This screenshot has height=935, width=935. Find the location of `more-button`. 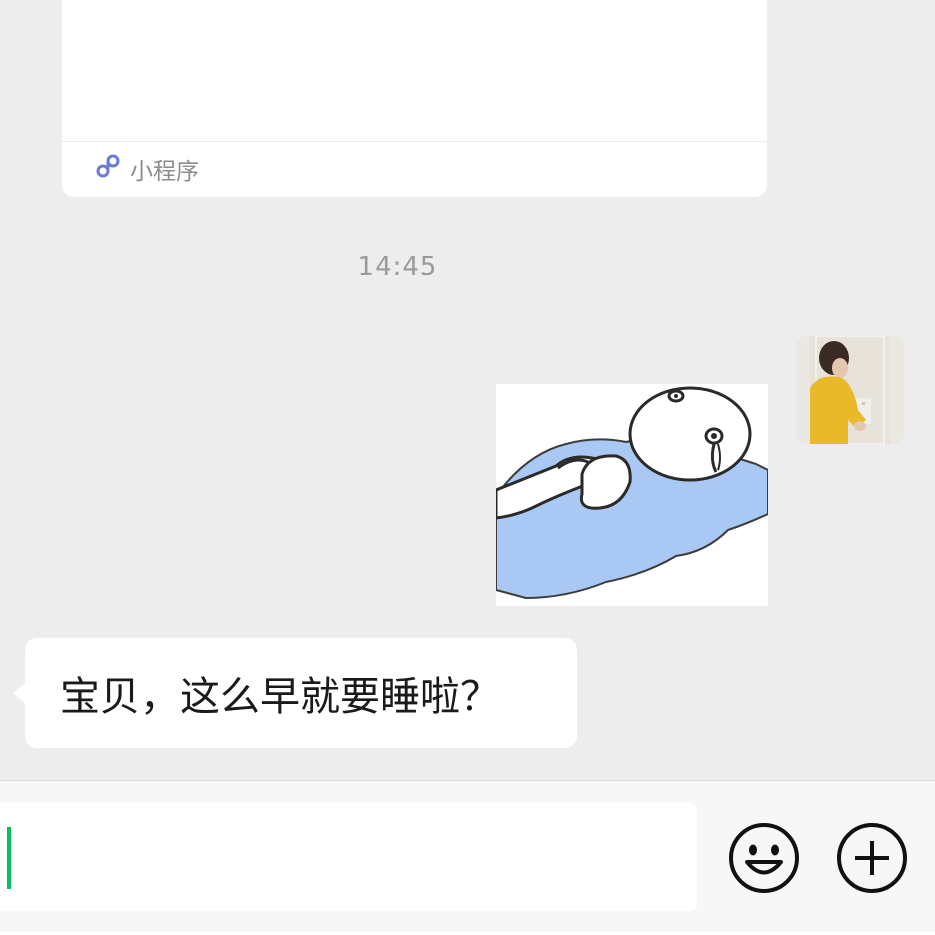

more-button is located at coordinates (872, 858).